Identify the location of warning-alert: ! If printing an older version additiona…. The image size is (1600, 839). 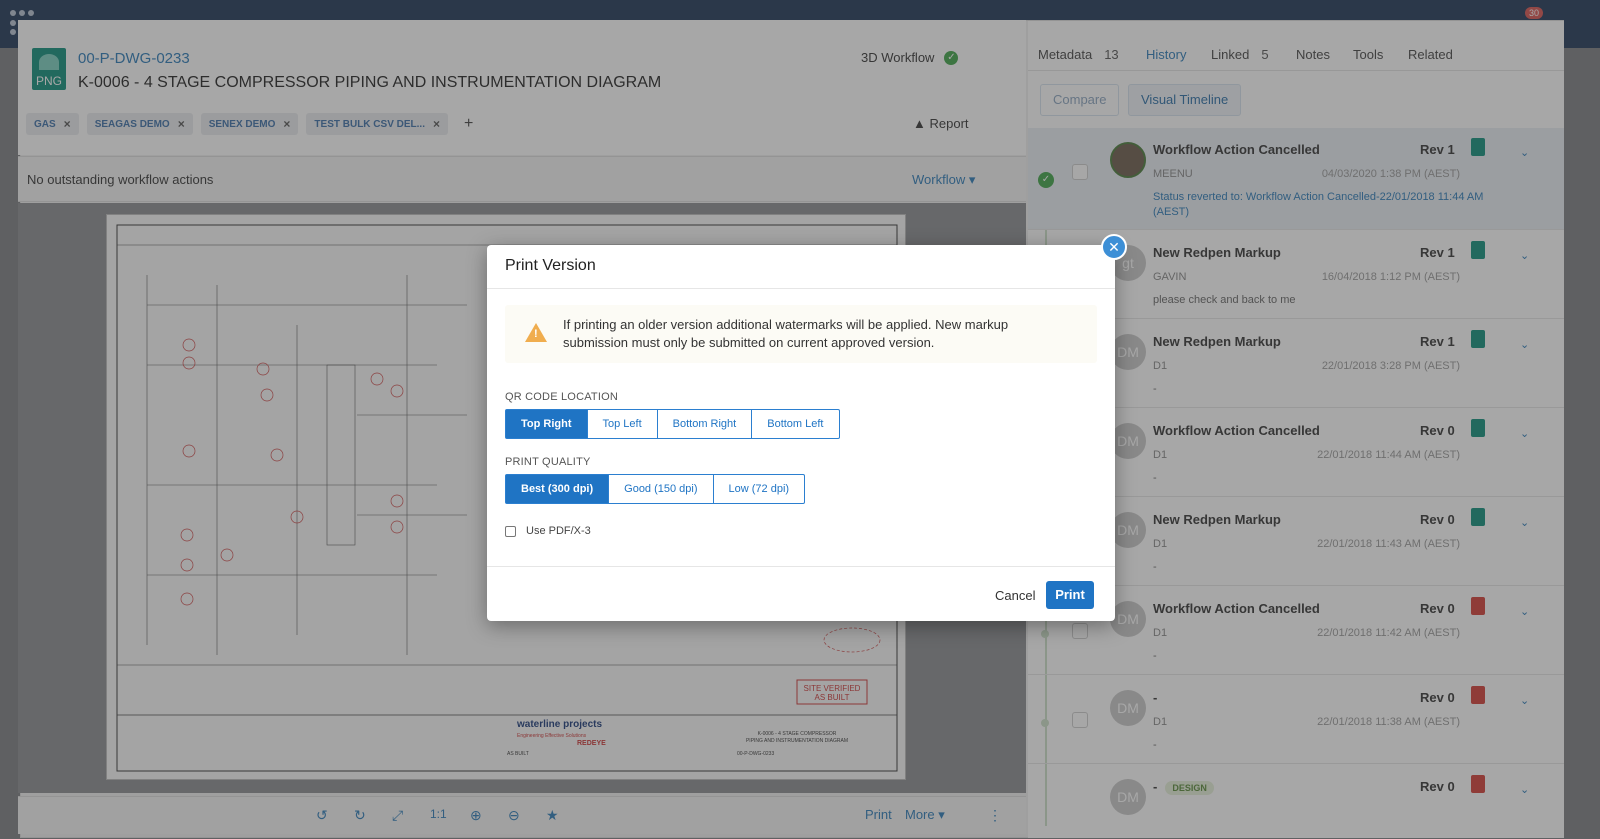
(801, 334).